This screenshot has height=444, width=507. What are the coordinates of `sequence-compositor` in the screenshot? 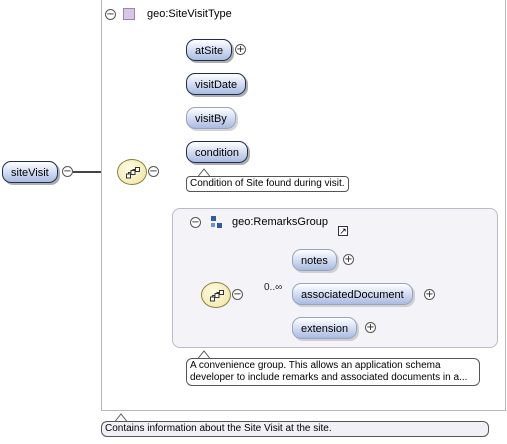 It's located at (132, 172).